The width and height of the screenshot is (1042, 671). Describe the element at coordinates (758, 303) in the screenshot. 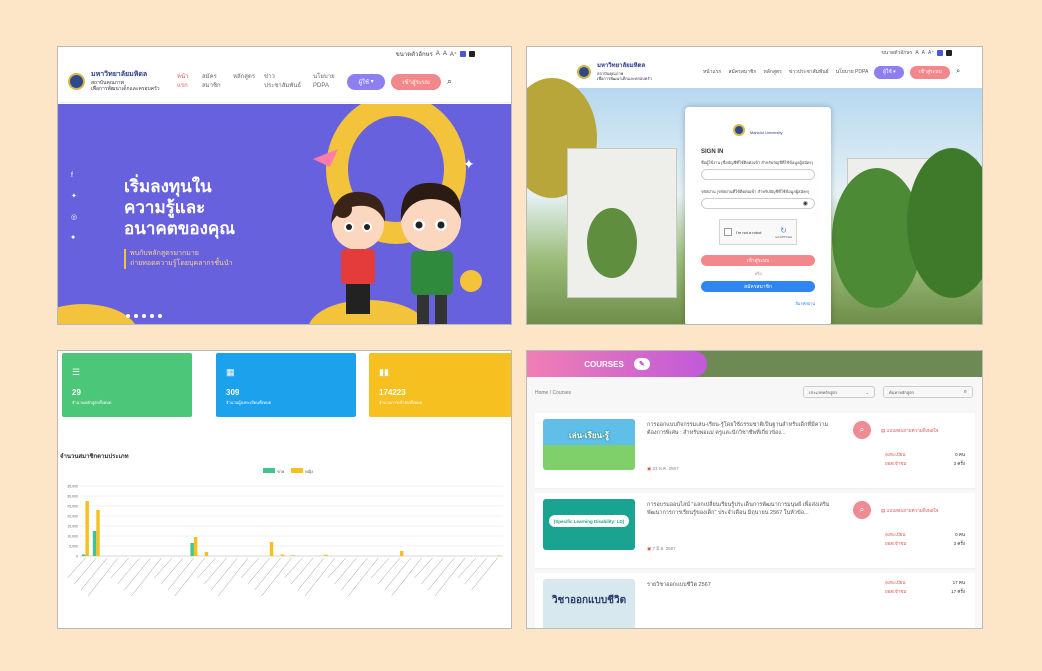

I see `forgot-password-link: ลืมรหัสผ่าน` at that location.